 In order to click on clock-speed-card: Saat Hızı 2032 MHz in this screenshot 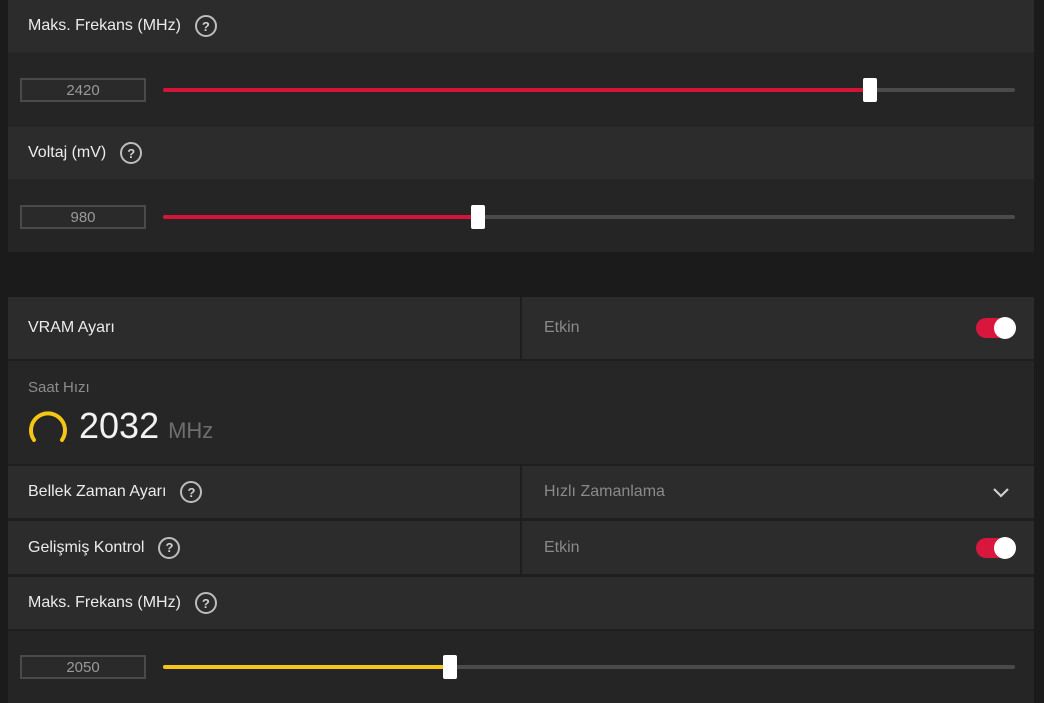, I will do `click(521, 412)`.